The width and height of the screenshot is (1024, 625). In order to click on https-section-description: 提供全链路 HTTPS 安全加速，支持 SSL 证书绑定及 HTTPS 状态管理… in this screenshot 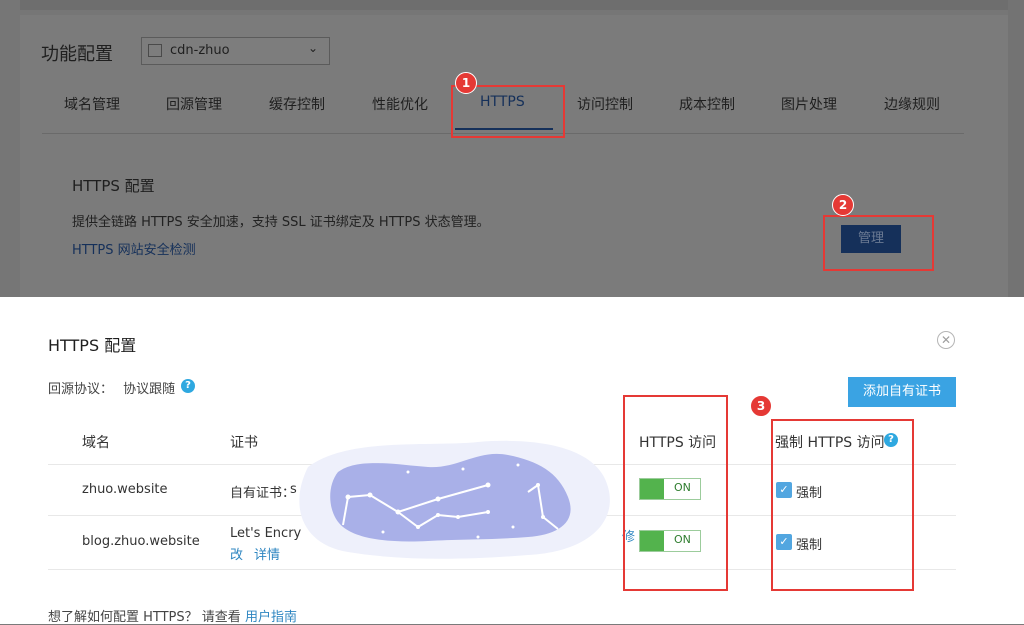, I will do `click(281, 222)`.